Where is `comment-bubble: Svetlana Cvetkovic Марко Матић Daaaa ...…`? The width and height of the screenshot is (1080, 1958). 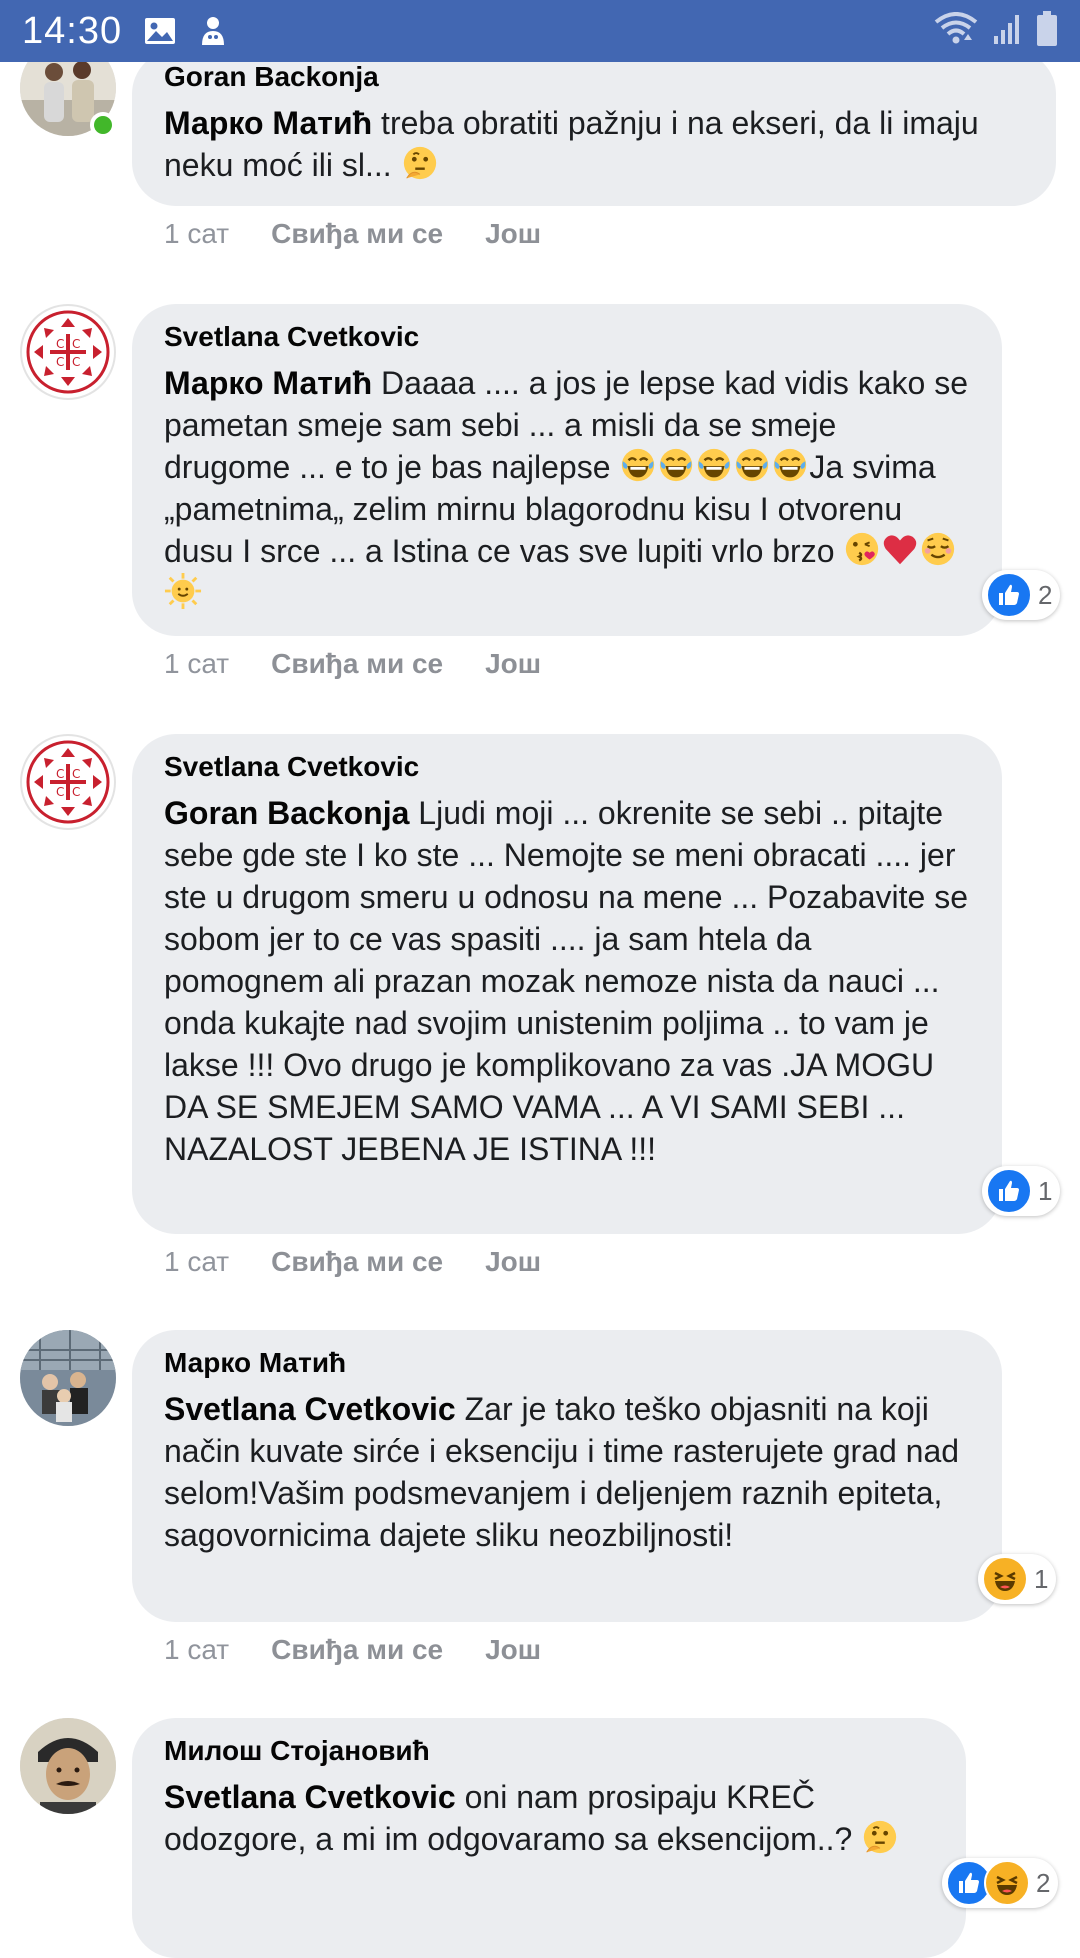 comment-bubble: Svetlana Cvetkovic Марко Матић Daaaa ...… is located at coordinates (567, 470).